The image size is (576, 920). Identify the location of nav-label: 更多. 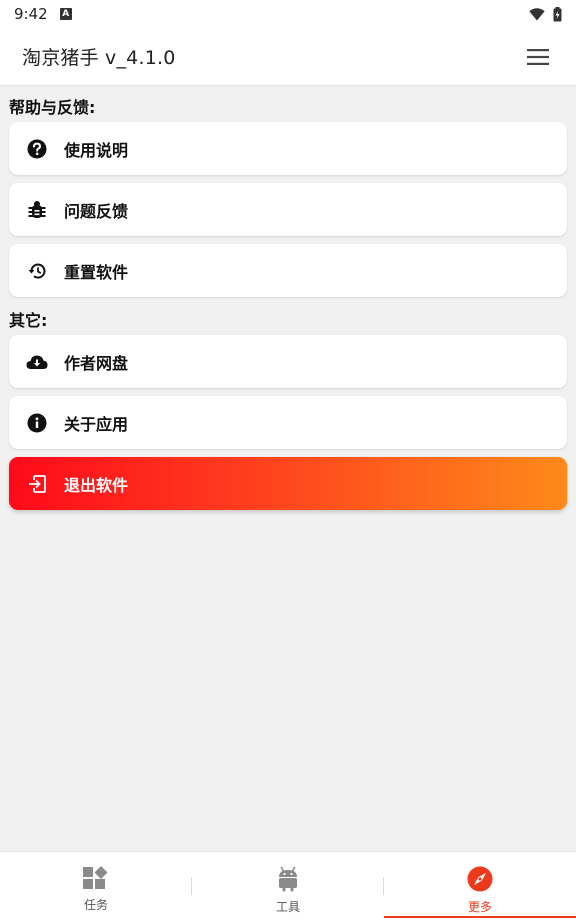
(479, 907).